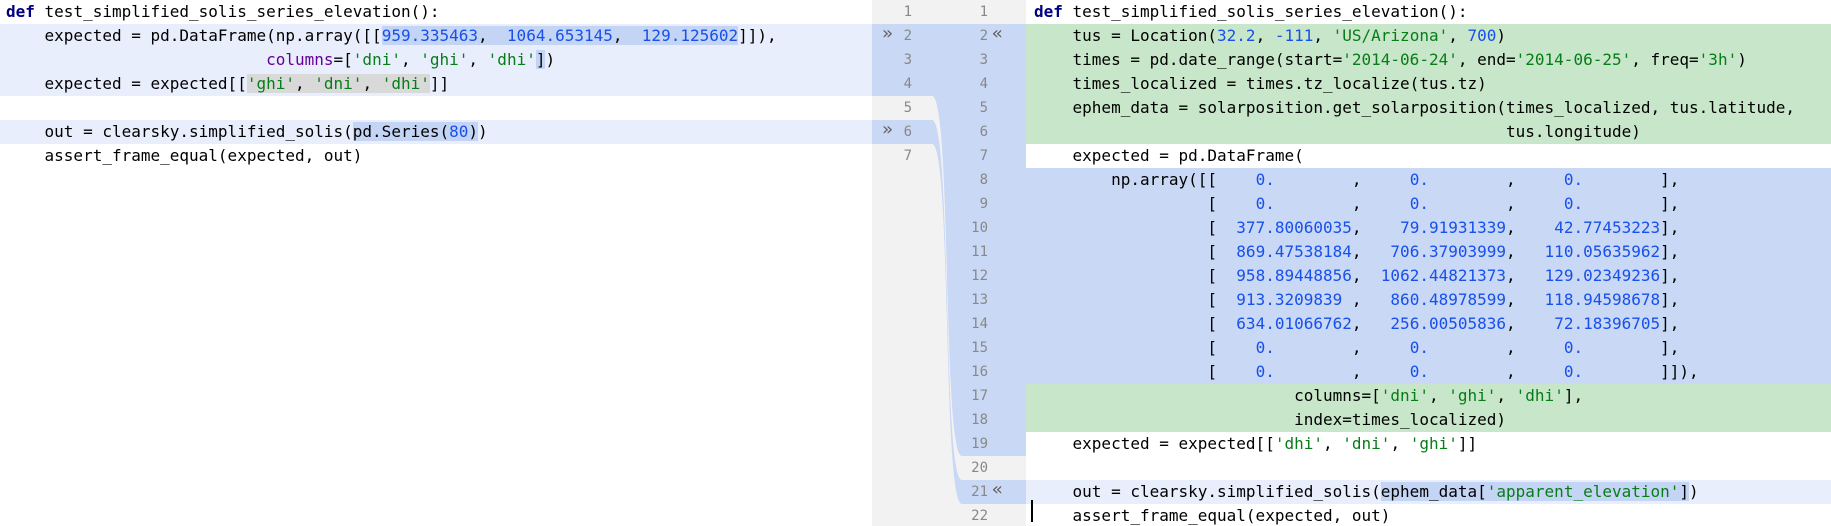 Image resolution: width=1831 pixels, height=526 pixels. I want to click on code-token: expected = expected[[, so click(126, 83).